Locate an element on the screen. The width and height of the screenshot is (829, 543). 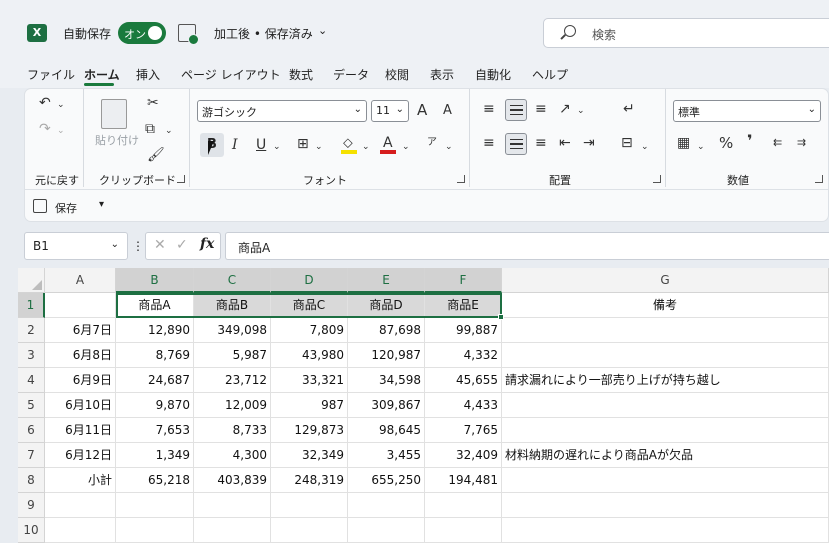
cell-g10 is located at coordinates (665, 530).